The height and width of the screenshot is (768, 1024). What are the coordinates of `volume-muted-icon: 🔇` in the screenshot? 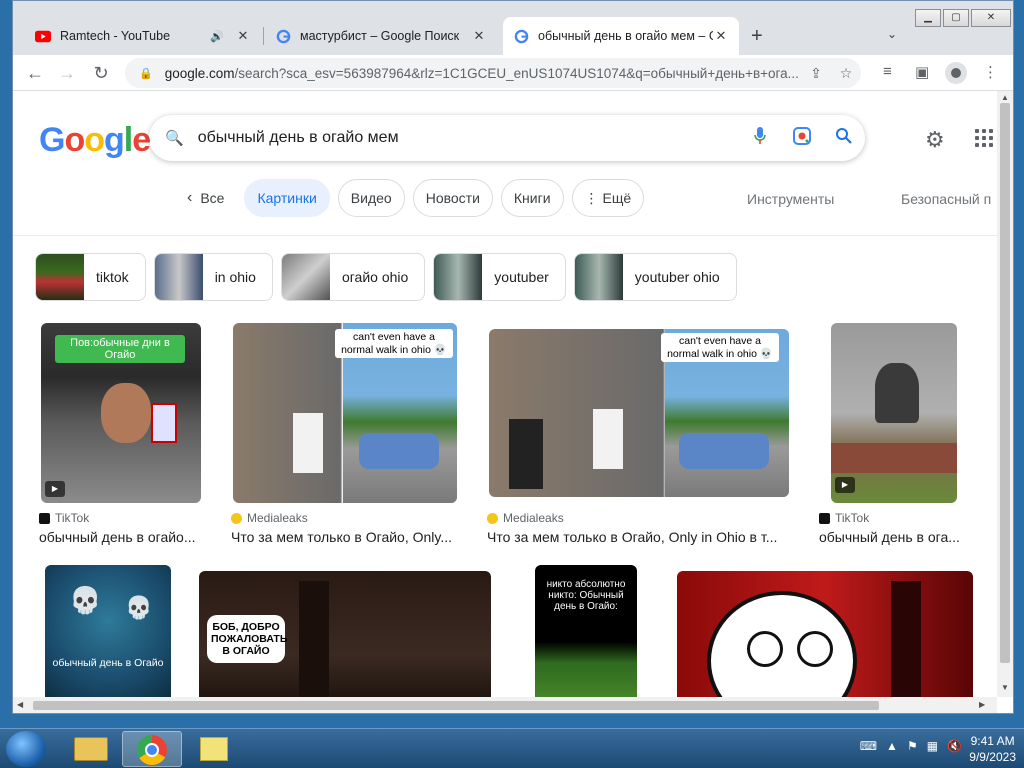 It's located at (954, 746).